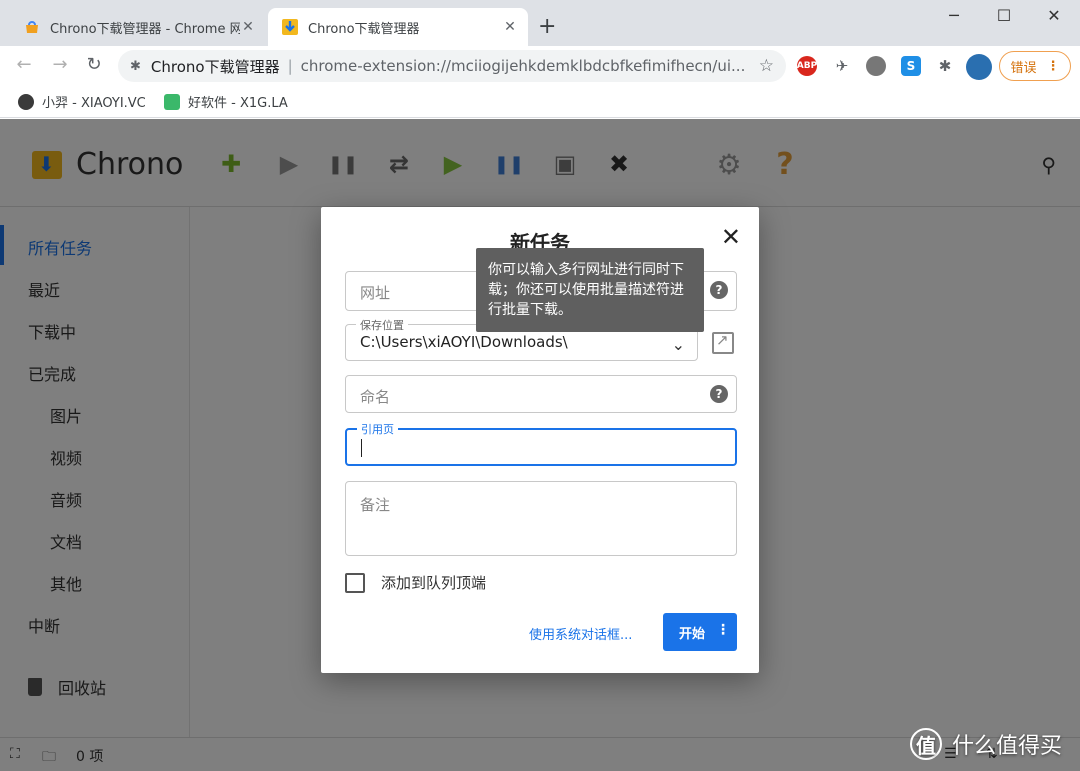  Describe the element at coordinates (94, 103) in the screenshot. I see `bookmark-label: 小羿 - XIAOYI.VC` at that location.